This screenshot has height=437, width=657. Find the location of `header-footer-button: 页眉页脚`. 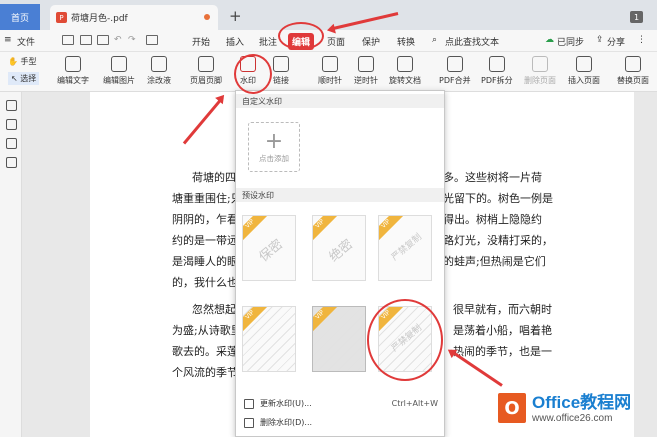

header-footer-button: 页眉页脚 is located at coordinates (206, 72).